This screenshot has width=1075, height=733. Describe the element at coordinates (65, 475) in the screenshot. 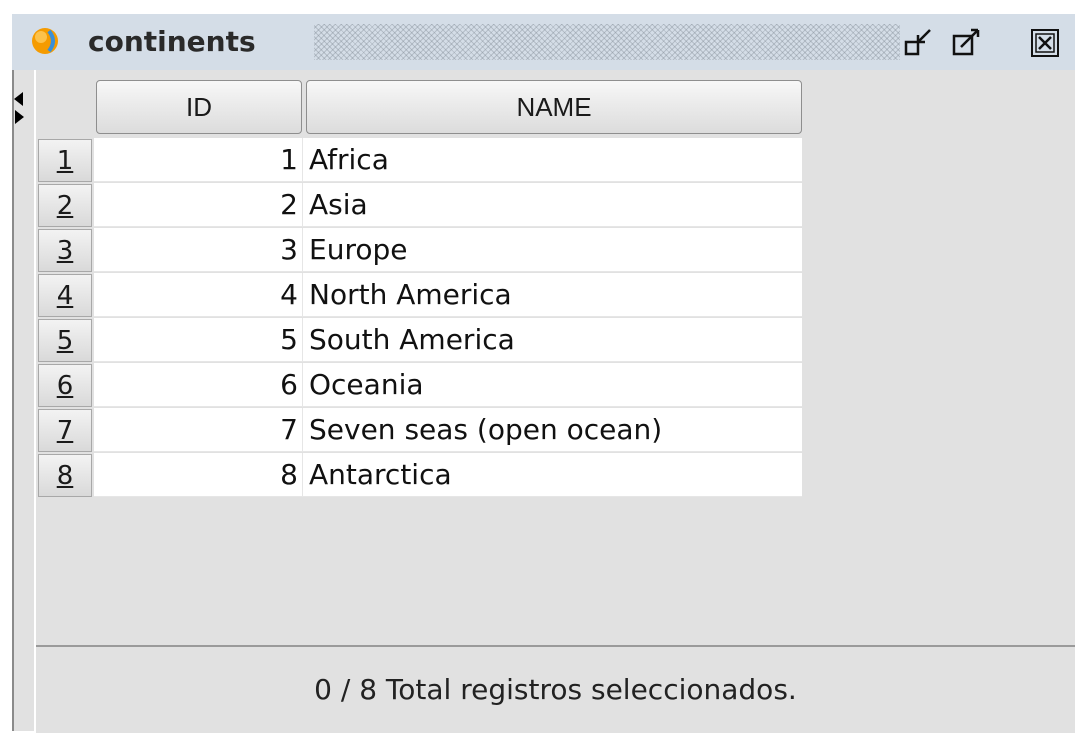

I see `row-number: 8` at that location.